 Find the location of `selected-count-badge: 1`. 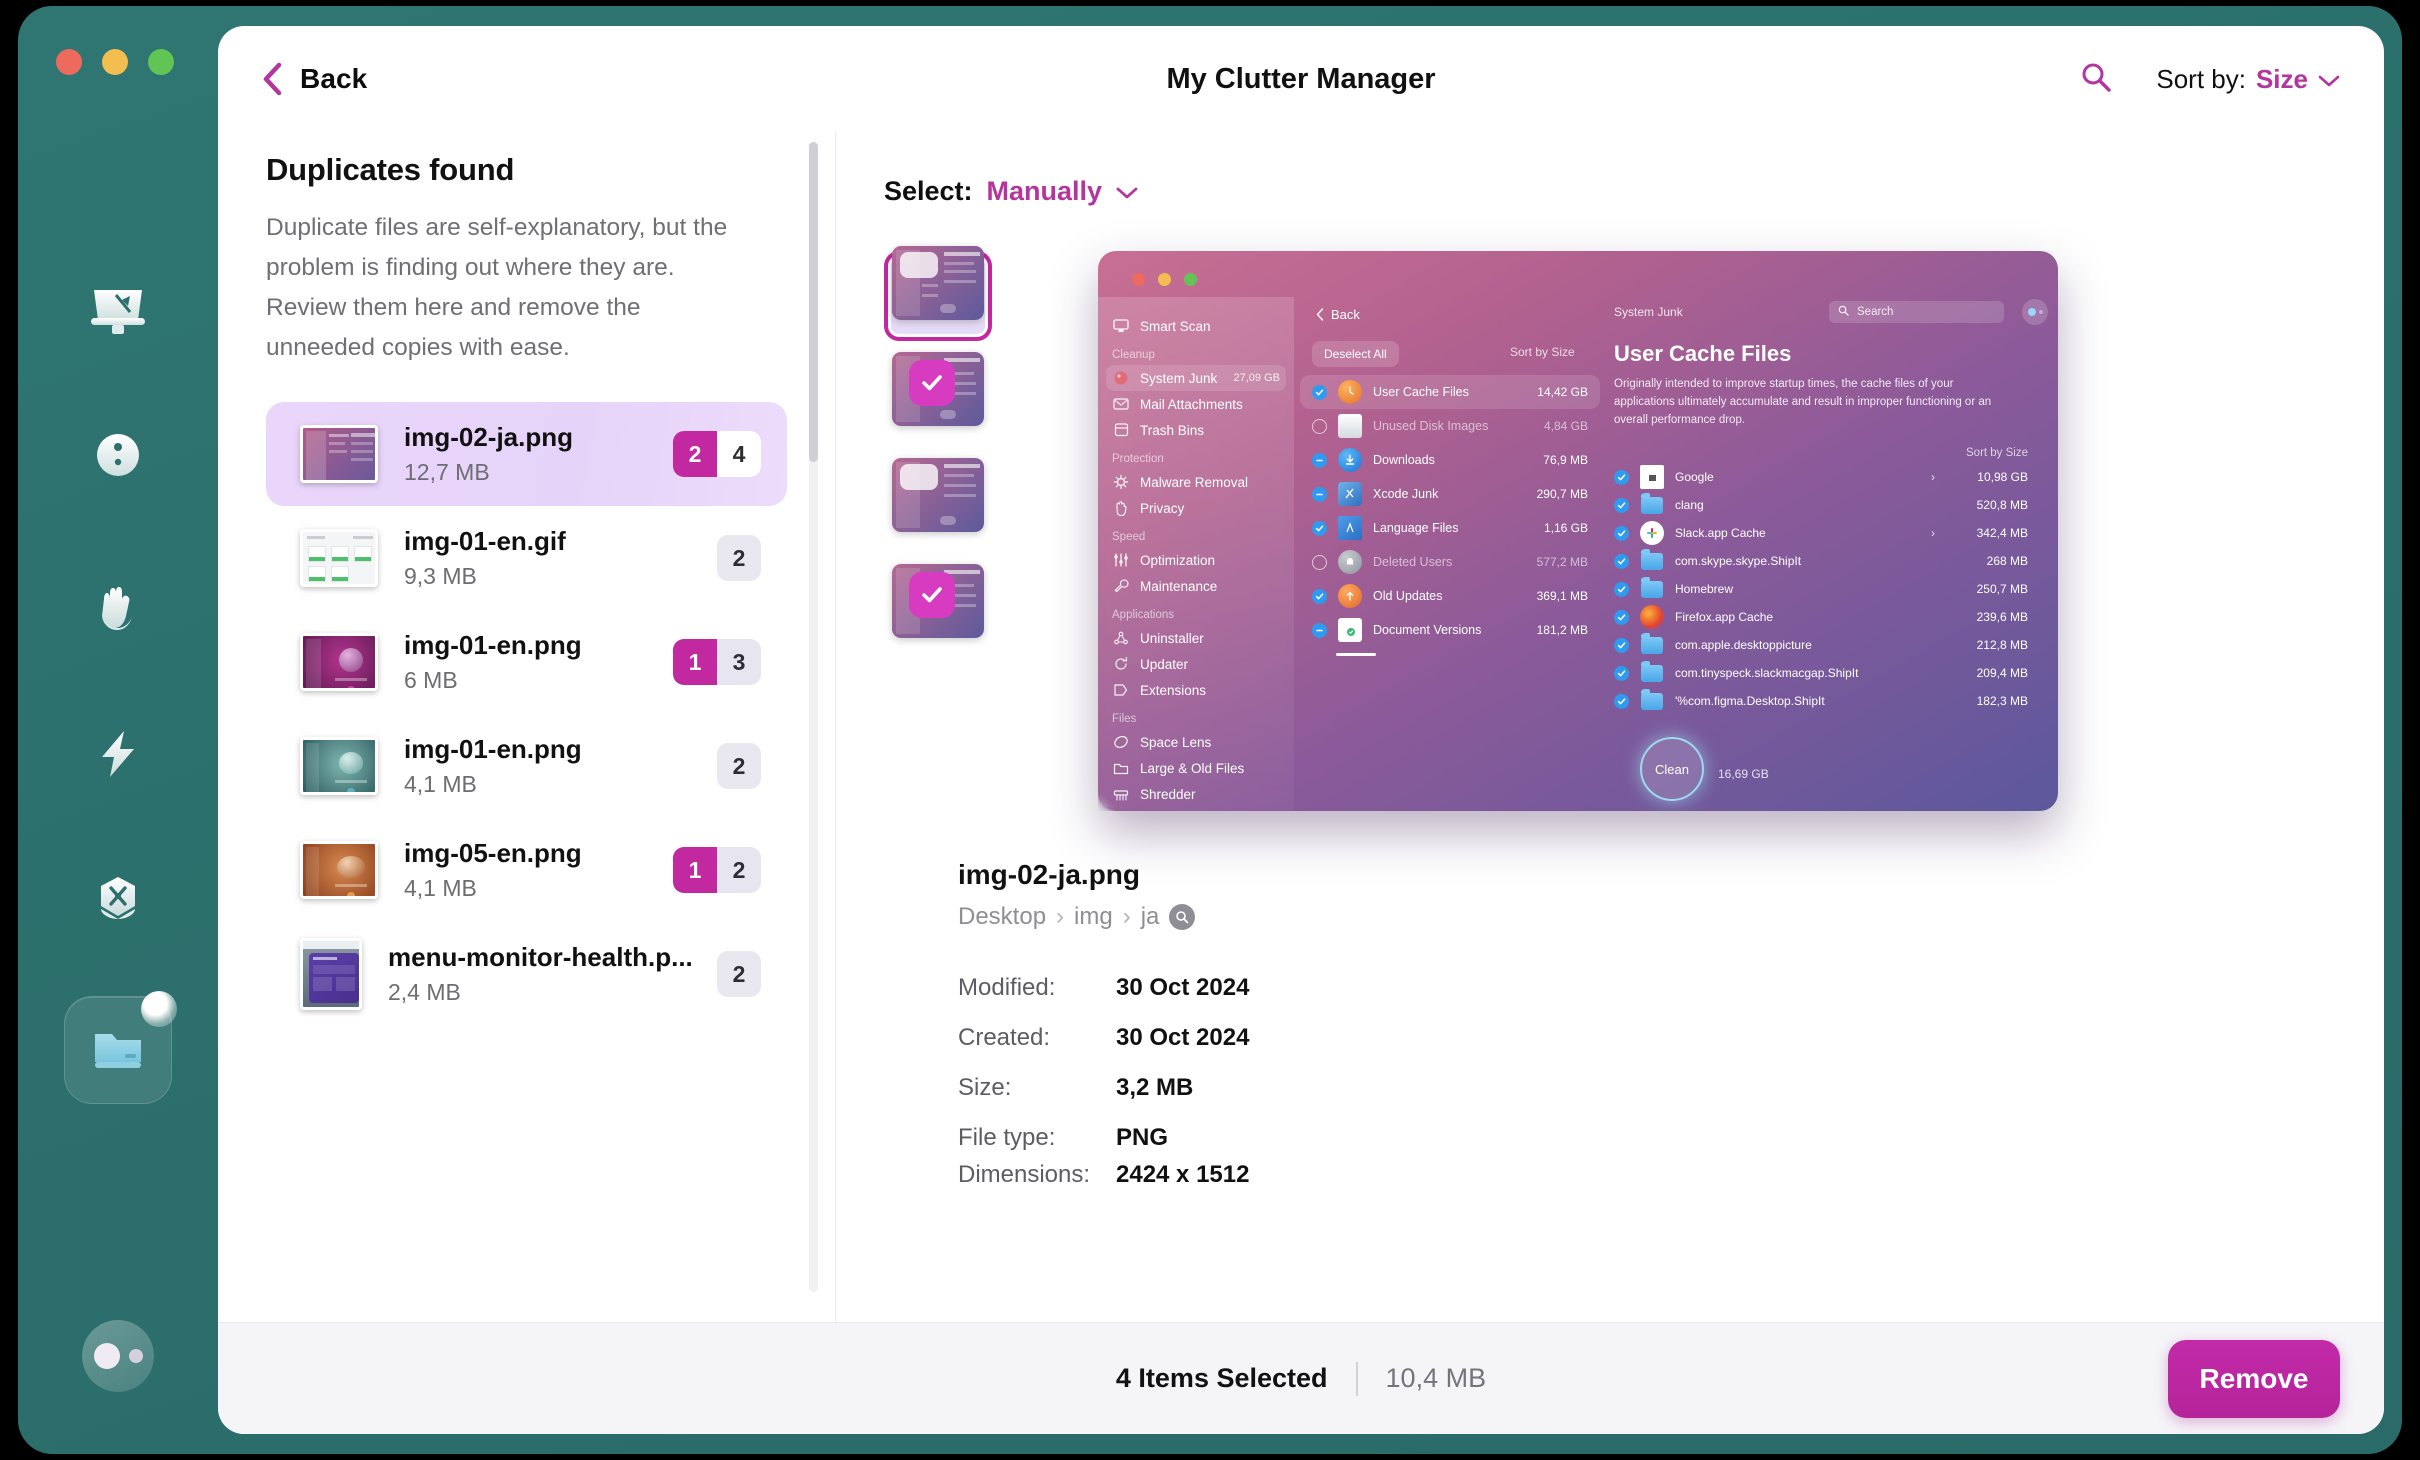

selected-count-badge: 1 is located at coordinates (695, 870).